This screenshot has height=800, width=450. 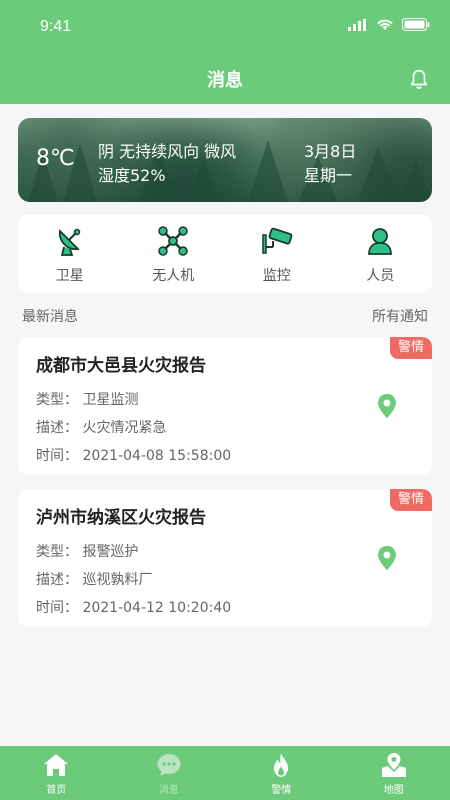 What do you see at coordinates (281, 765) in the screenshot?
I see `fire-icon` at bounding box center [281, 765].